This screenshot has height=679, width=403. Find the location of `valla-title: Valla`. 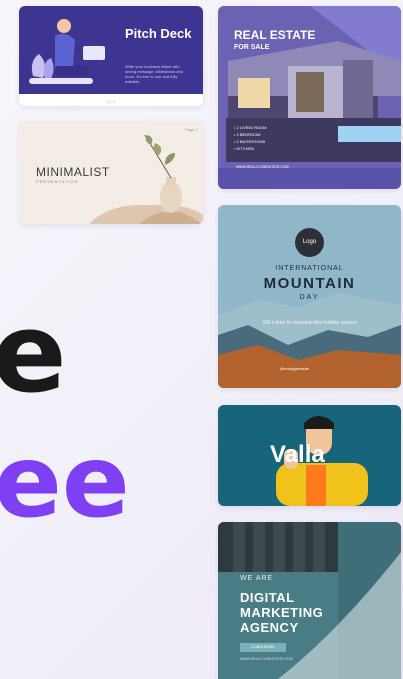

valla-title: Valla is located at coordinates (297, 454).